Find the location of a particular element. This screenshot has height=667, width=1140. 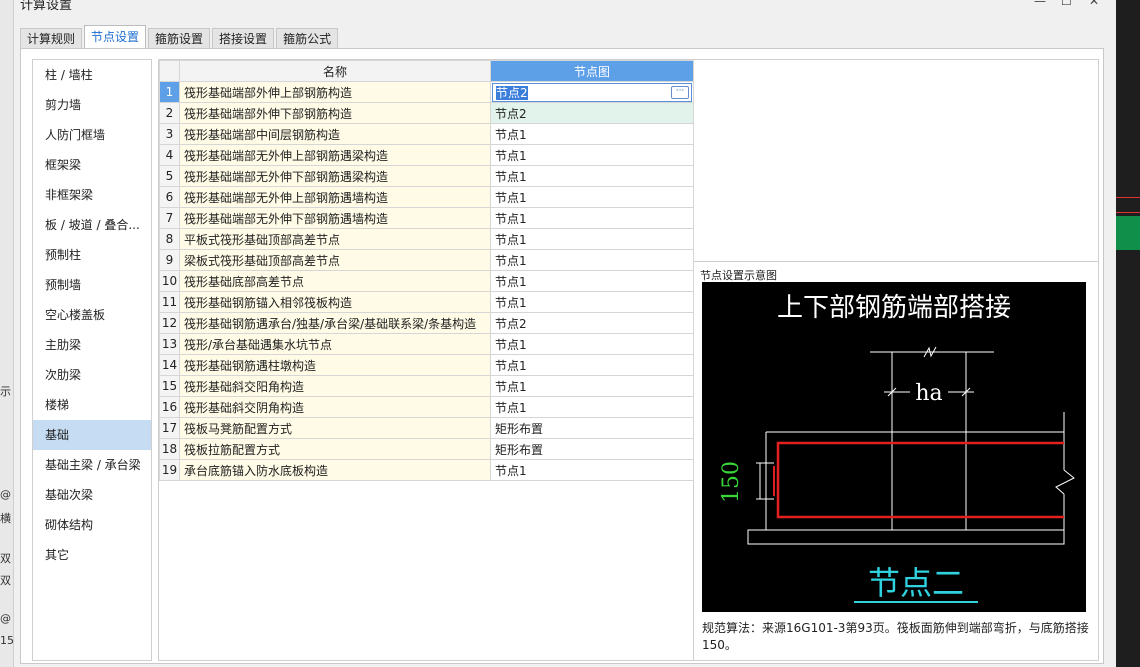

column-header-name: 名称 is located at coordinates (335, 71).